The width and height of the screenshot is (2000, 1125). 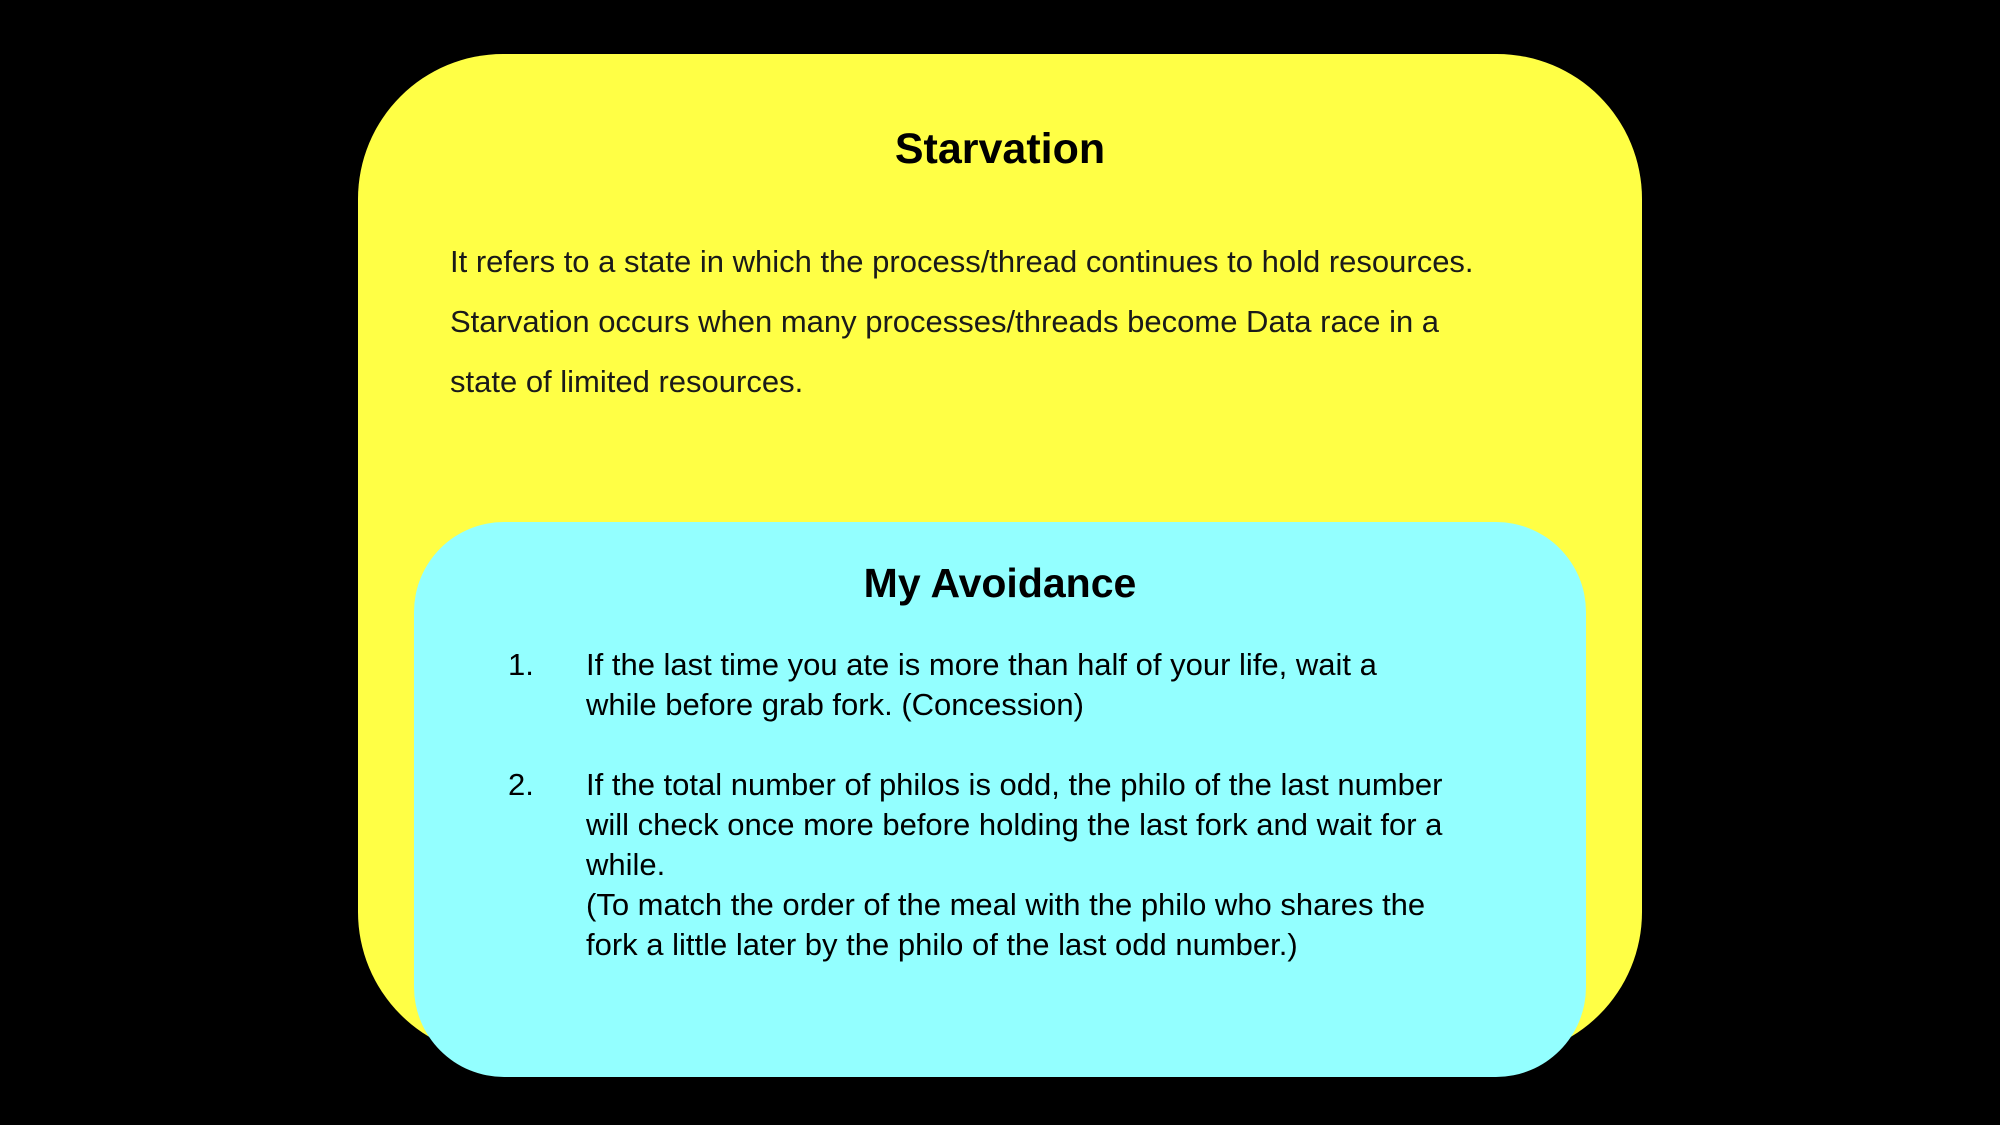 What do you see at coordinates (521, 664) in the screenshot?
I see `item-number: 1.` at bounding box center [521, 664].